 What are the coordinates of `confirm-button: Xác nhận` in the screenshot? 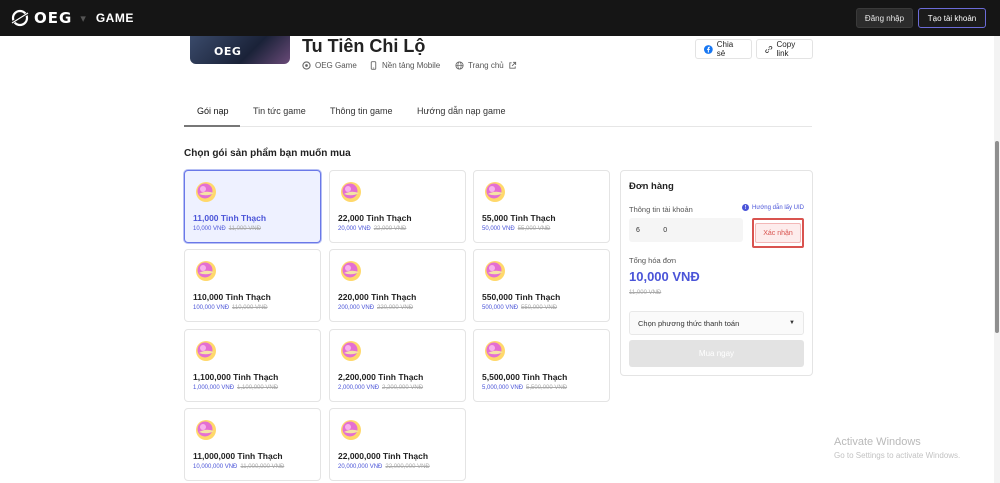 It's located at (778, 233).